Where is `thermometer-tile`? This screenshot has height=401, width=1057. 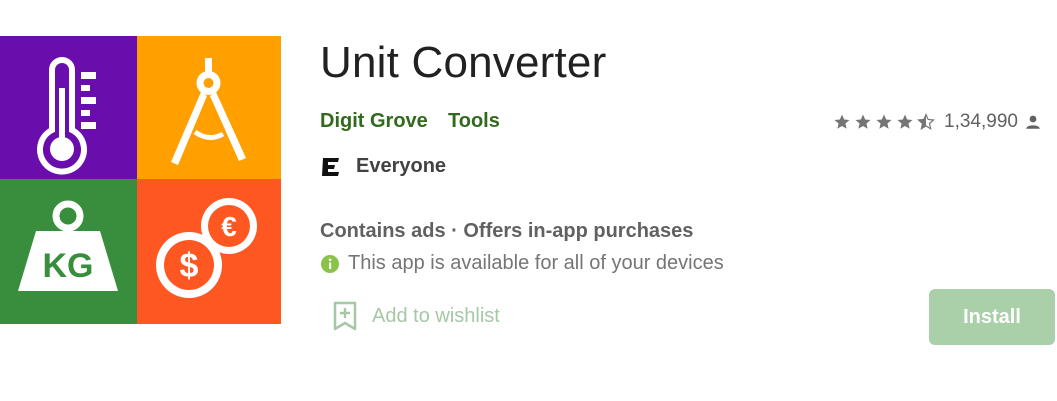
thermometer-tile is located at coordinates (68, 107).